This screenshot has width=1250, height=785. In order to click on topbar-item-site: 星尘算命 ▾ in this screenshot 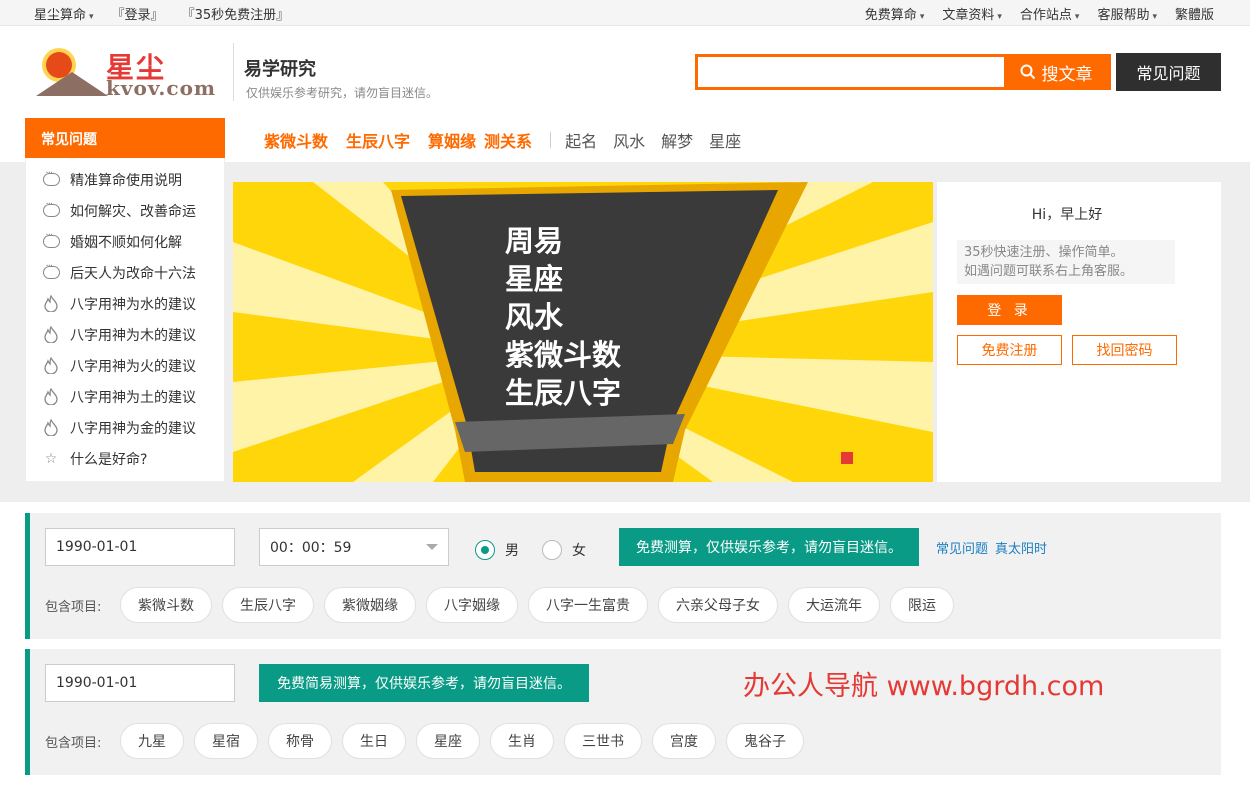, I will do `click(64, 13)`.